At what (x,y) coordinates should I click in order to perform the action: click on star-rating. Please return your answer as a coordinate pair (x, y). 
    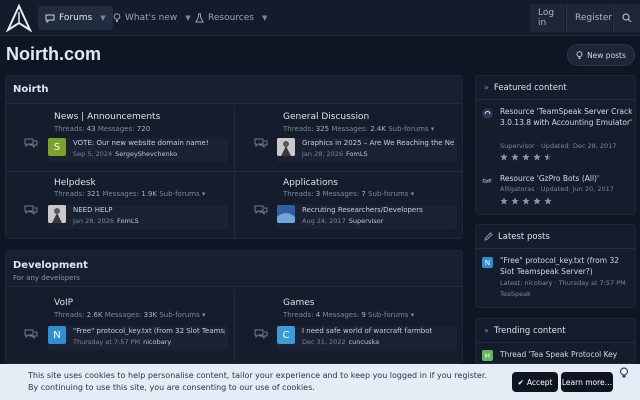
    Looking at the image, I should click on (526, 157).